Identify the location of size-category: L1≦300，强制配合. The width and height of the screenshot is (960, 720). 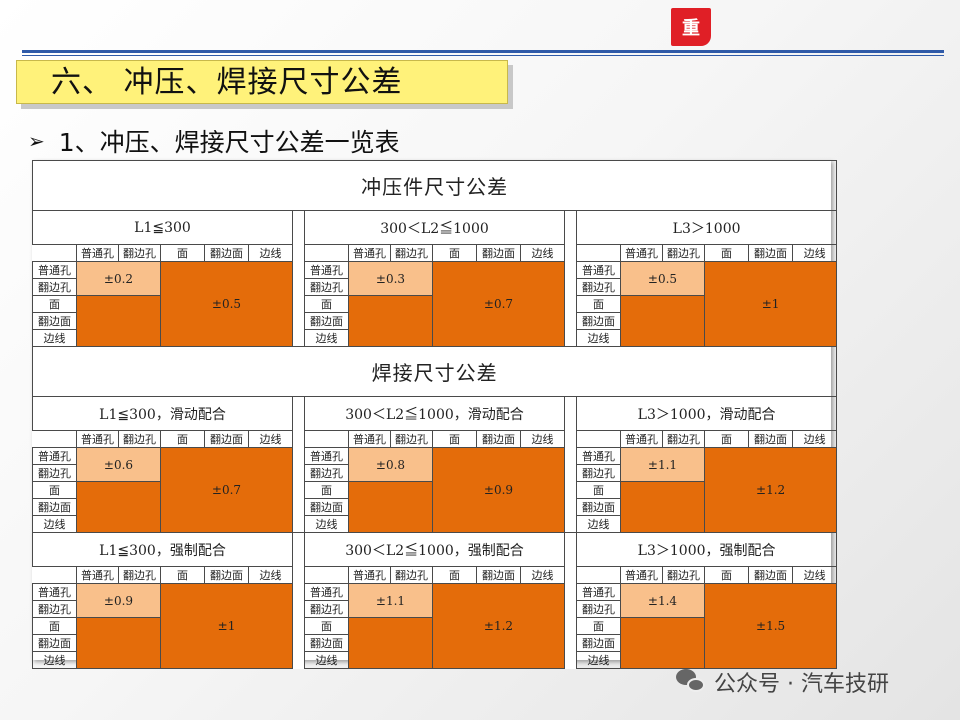
(162, 549).